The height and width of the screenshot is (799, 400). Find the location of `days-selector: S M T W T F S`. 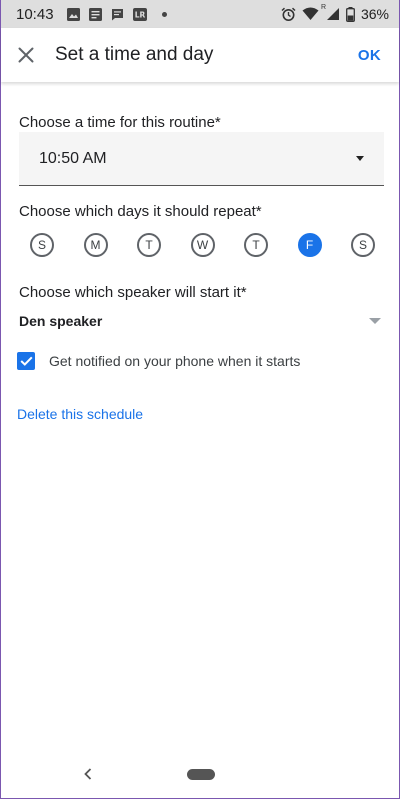

days-selector: S M T W T F S is located at coordinates (202, 245).